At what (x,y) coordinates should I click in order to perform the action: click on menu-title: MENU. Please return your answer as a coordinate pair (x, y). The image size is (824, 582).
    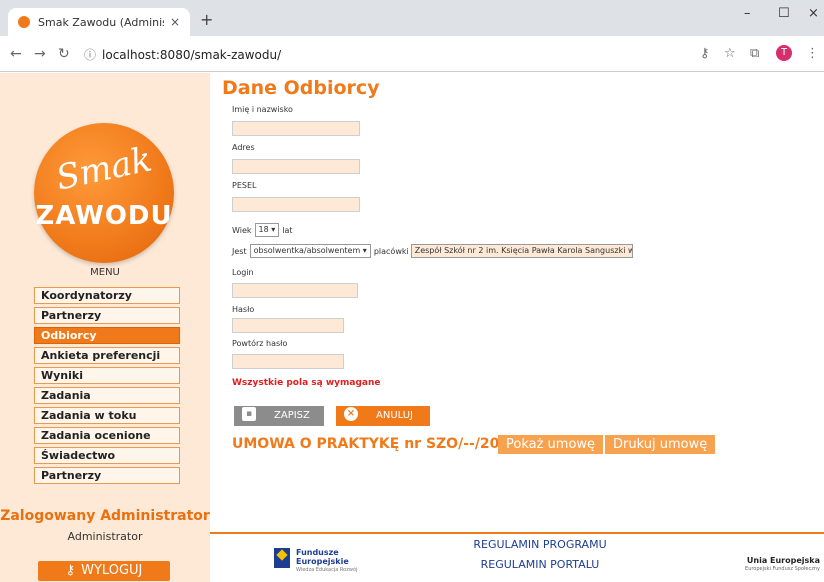
    Looking at the image, I should click on (105, 272).